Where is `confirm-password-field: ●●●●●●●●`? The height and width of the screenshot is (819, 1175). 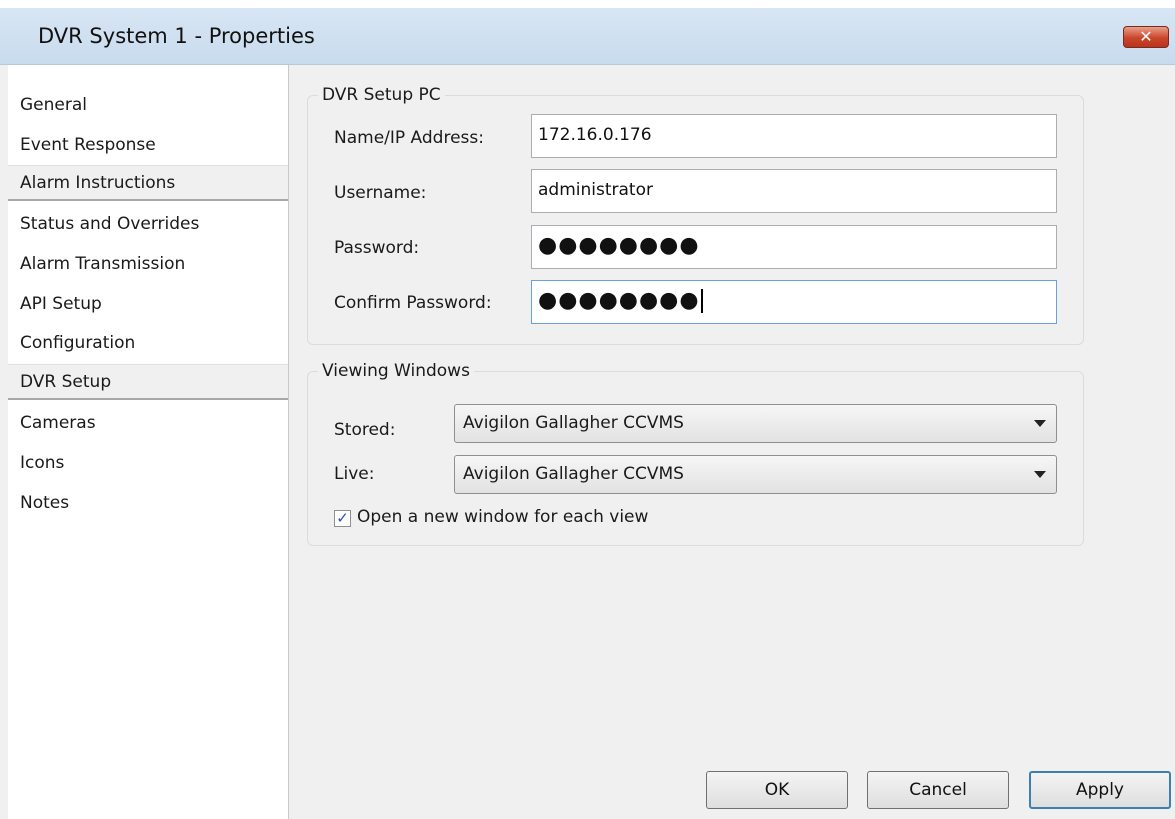 confirm-password-field: ●●●●●●●● is located at coordinates (794, 302).